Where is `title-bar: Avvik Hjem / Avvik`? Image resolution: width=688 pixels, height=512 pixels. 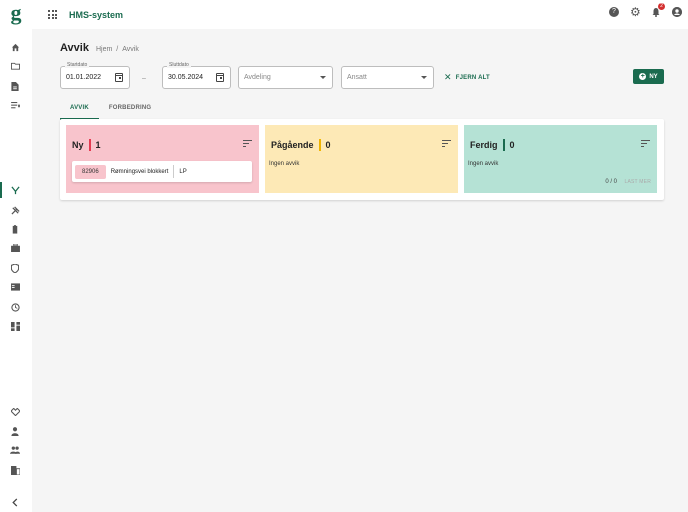
title-bar: Avvik Hjem / Avvik is located at coordinates (99, 48).